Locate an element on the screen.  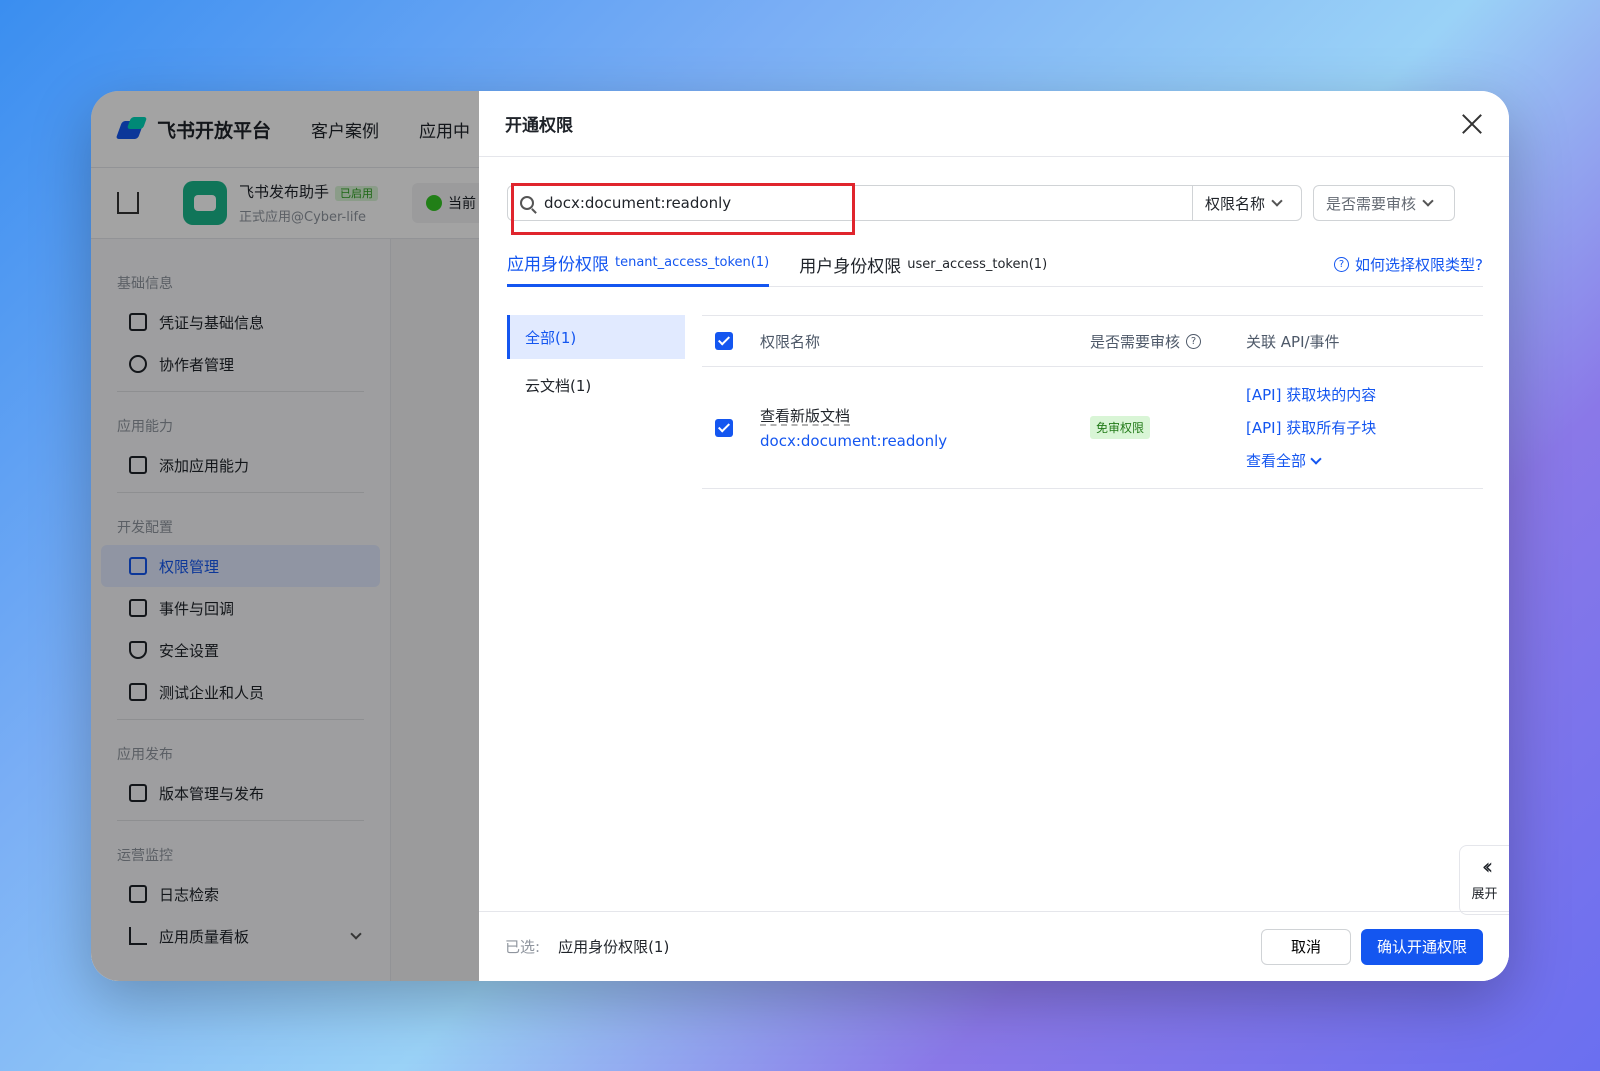
category-docs: 云文档(1) is located at coordinates (596, 385).